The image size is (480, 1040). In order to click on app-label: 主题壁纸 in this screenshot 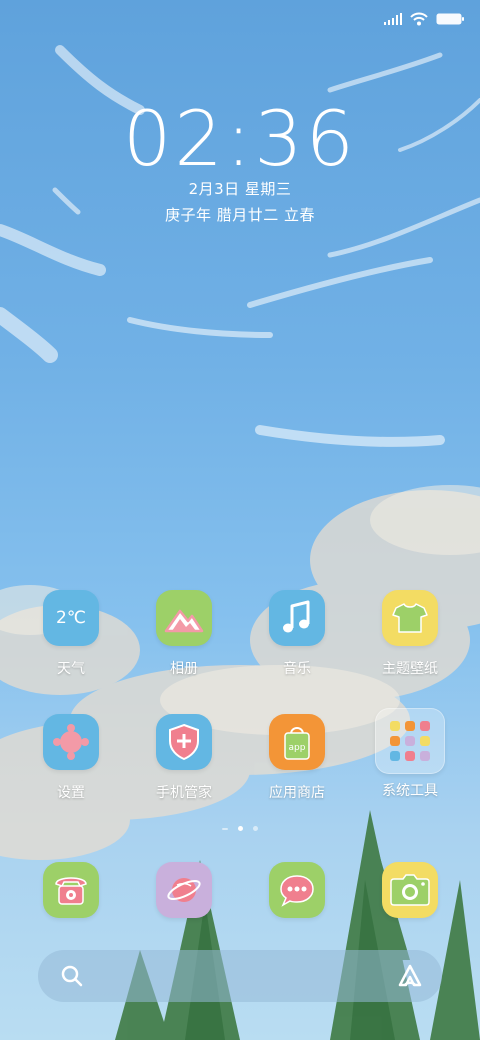, I will do `click(410, 669)`.